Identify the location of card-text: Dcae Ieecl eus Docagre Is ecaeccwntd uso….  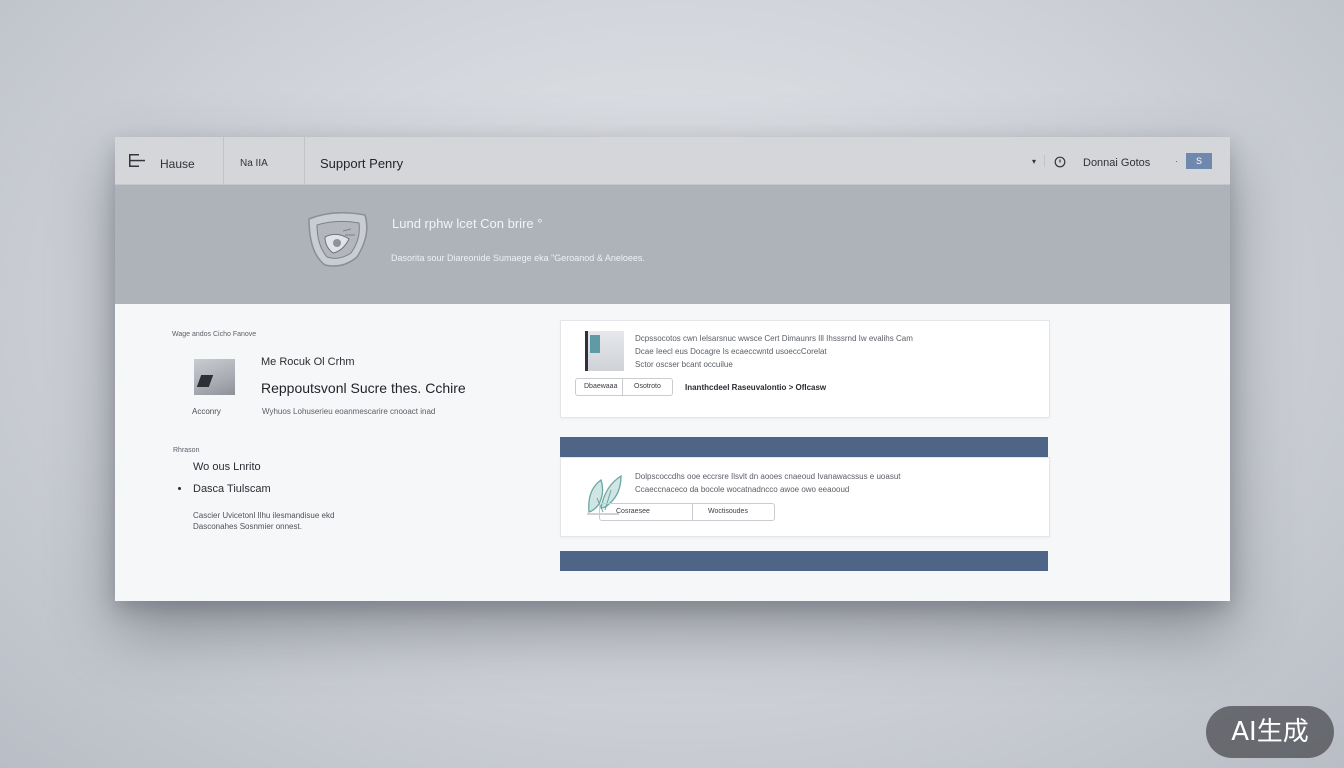
(731, 351).